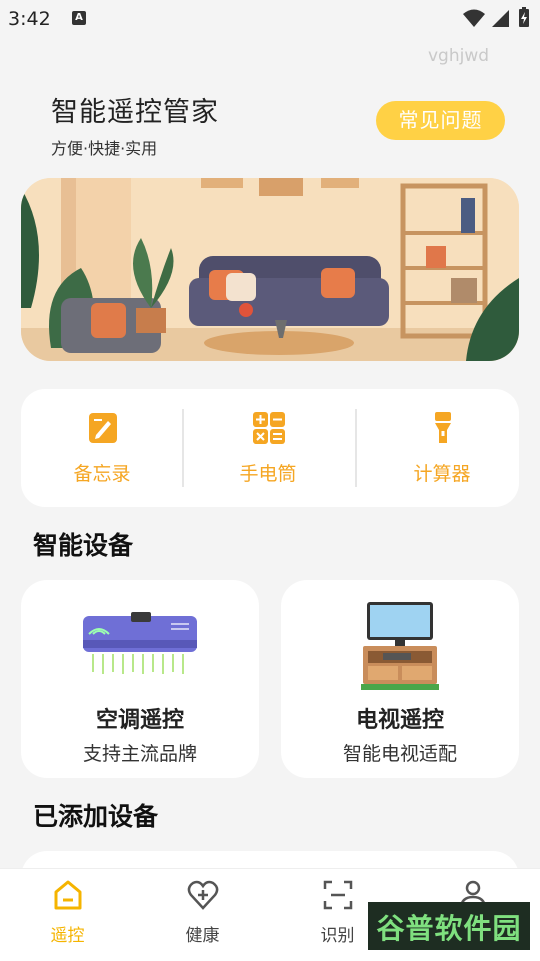  I want to click on heart-plus-icon, so click(203, 895).